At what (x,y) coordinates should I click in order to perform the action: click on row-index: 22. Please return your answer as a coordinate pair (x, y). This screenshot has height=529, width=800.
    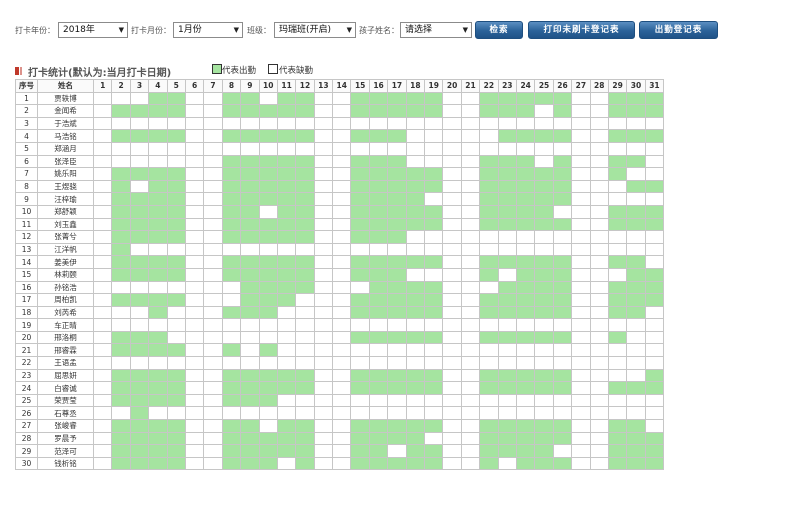
    Looking at the image, I should click on (26, 363).